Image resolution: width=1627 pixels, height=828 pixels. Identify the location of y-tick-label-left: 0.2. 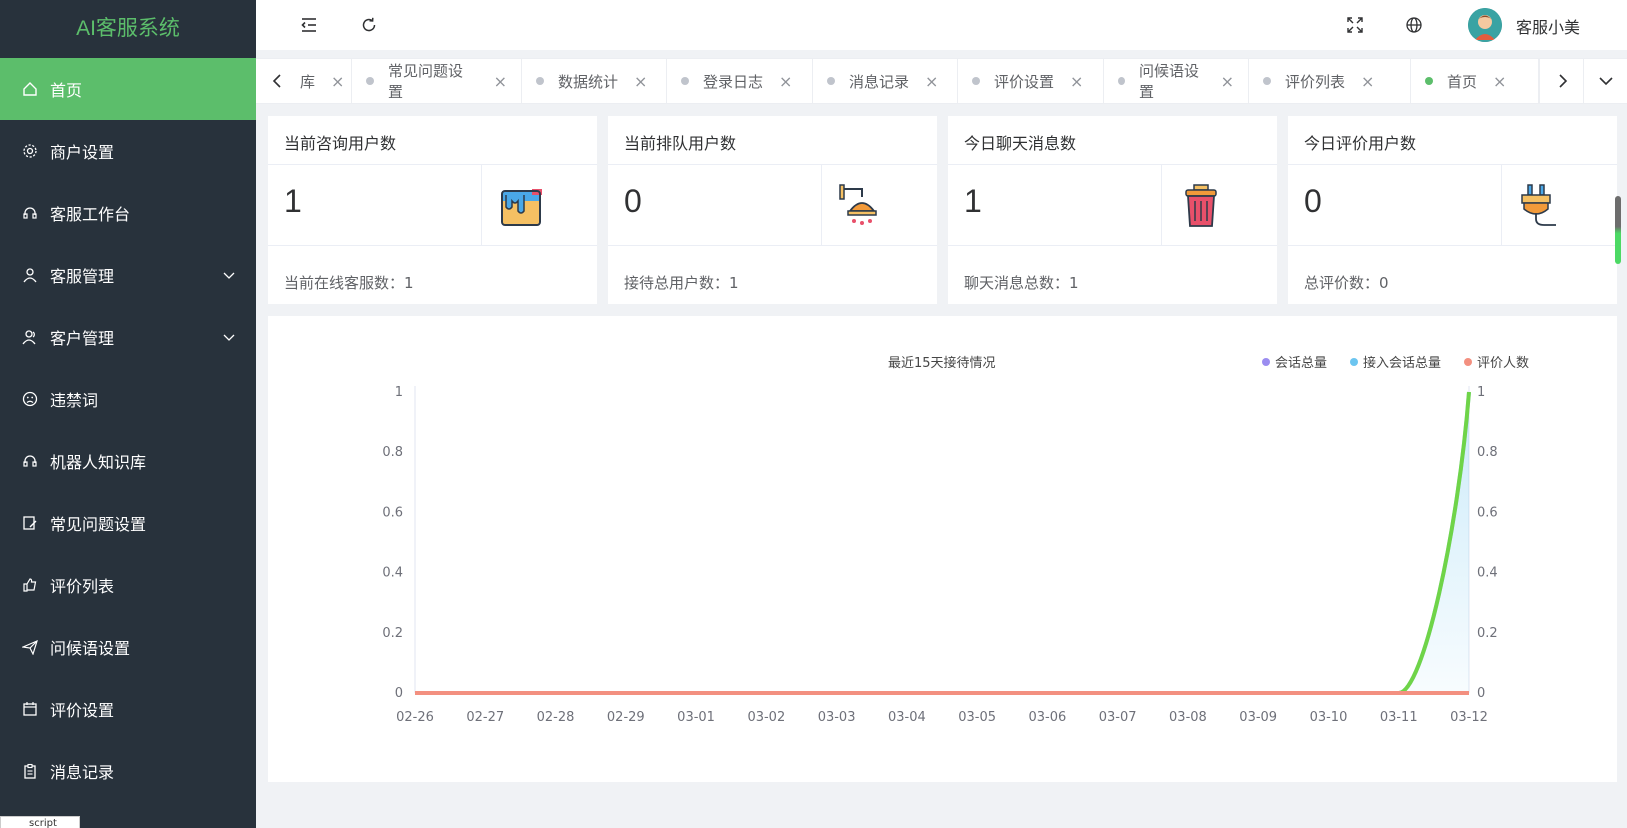
(392, 633).